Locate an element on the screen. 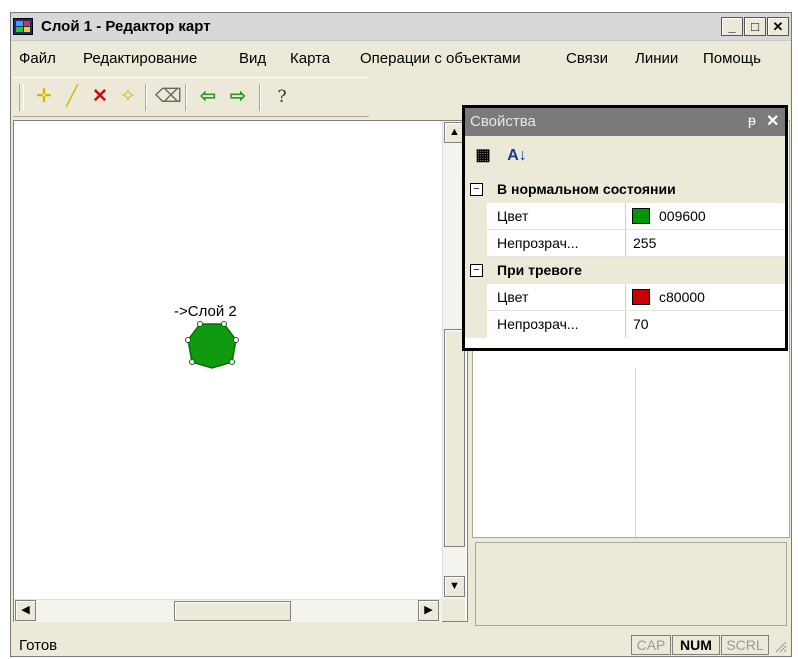 The width and height of the screenshot is (798, 659). menu-objects: Операции с объектами is located at coordinates (440, 58).